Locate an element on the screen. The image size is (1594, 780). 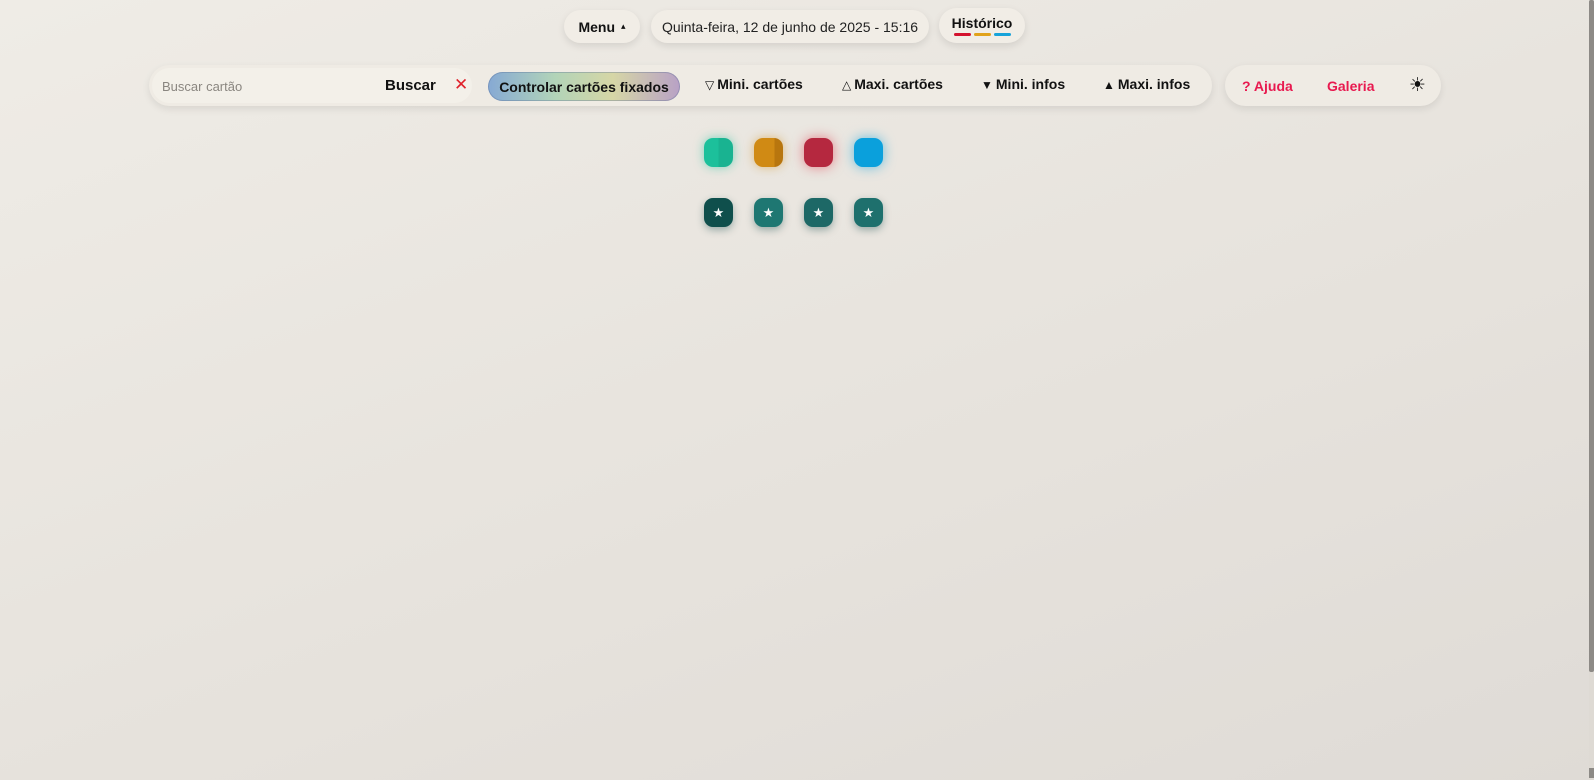
maximize-infos-label: Maxi. infos is located at coordinates (1154, 84).